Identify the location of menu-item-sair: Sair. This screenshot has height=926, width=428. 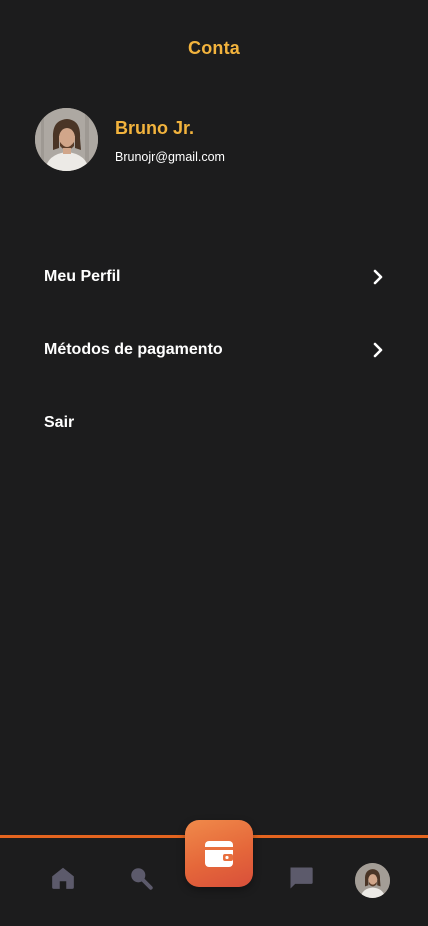
(214, 422).